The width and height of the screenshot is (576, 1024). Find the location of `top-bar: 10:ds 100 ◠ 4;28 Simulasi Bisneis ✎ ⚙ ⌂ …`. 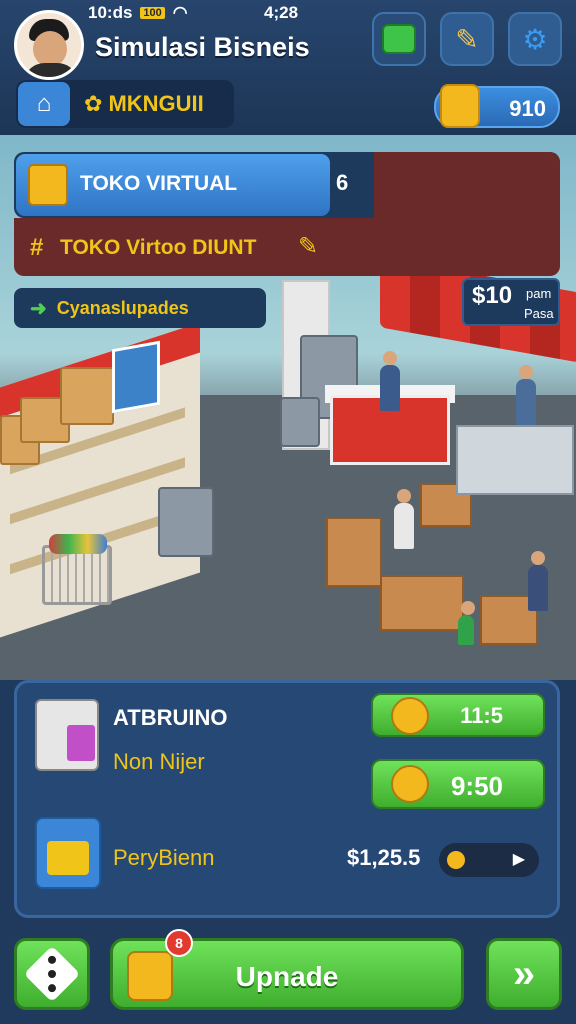

top-bar: 10:ds 100 ◠ 4;28 Simulasi Bisneis ✎ ⚙ ⌂ … is located at coordinates (288, 67).